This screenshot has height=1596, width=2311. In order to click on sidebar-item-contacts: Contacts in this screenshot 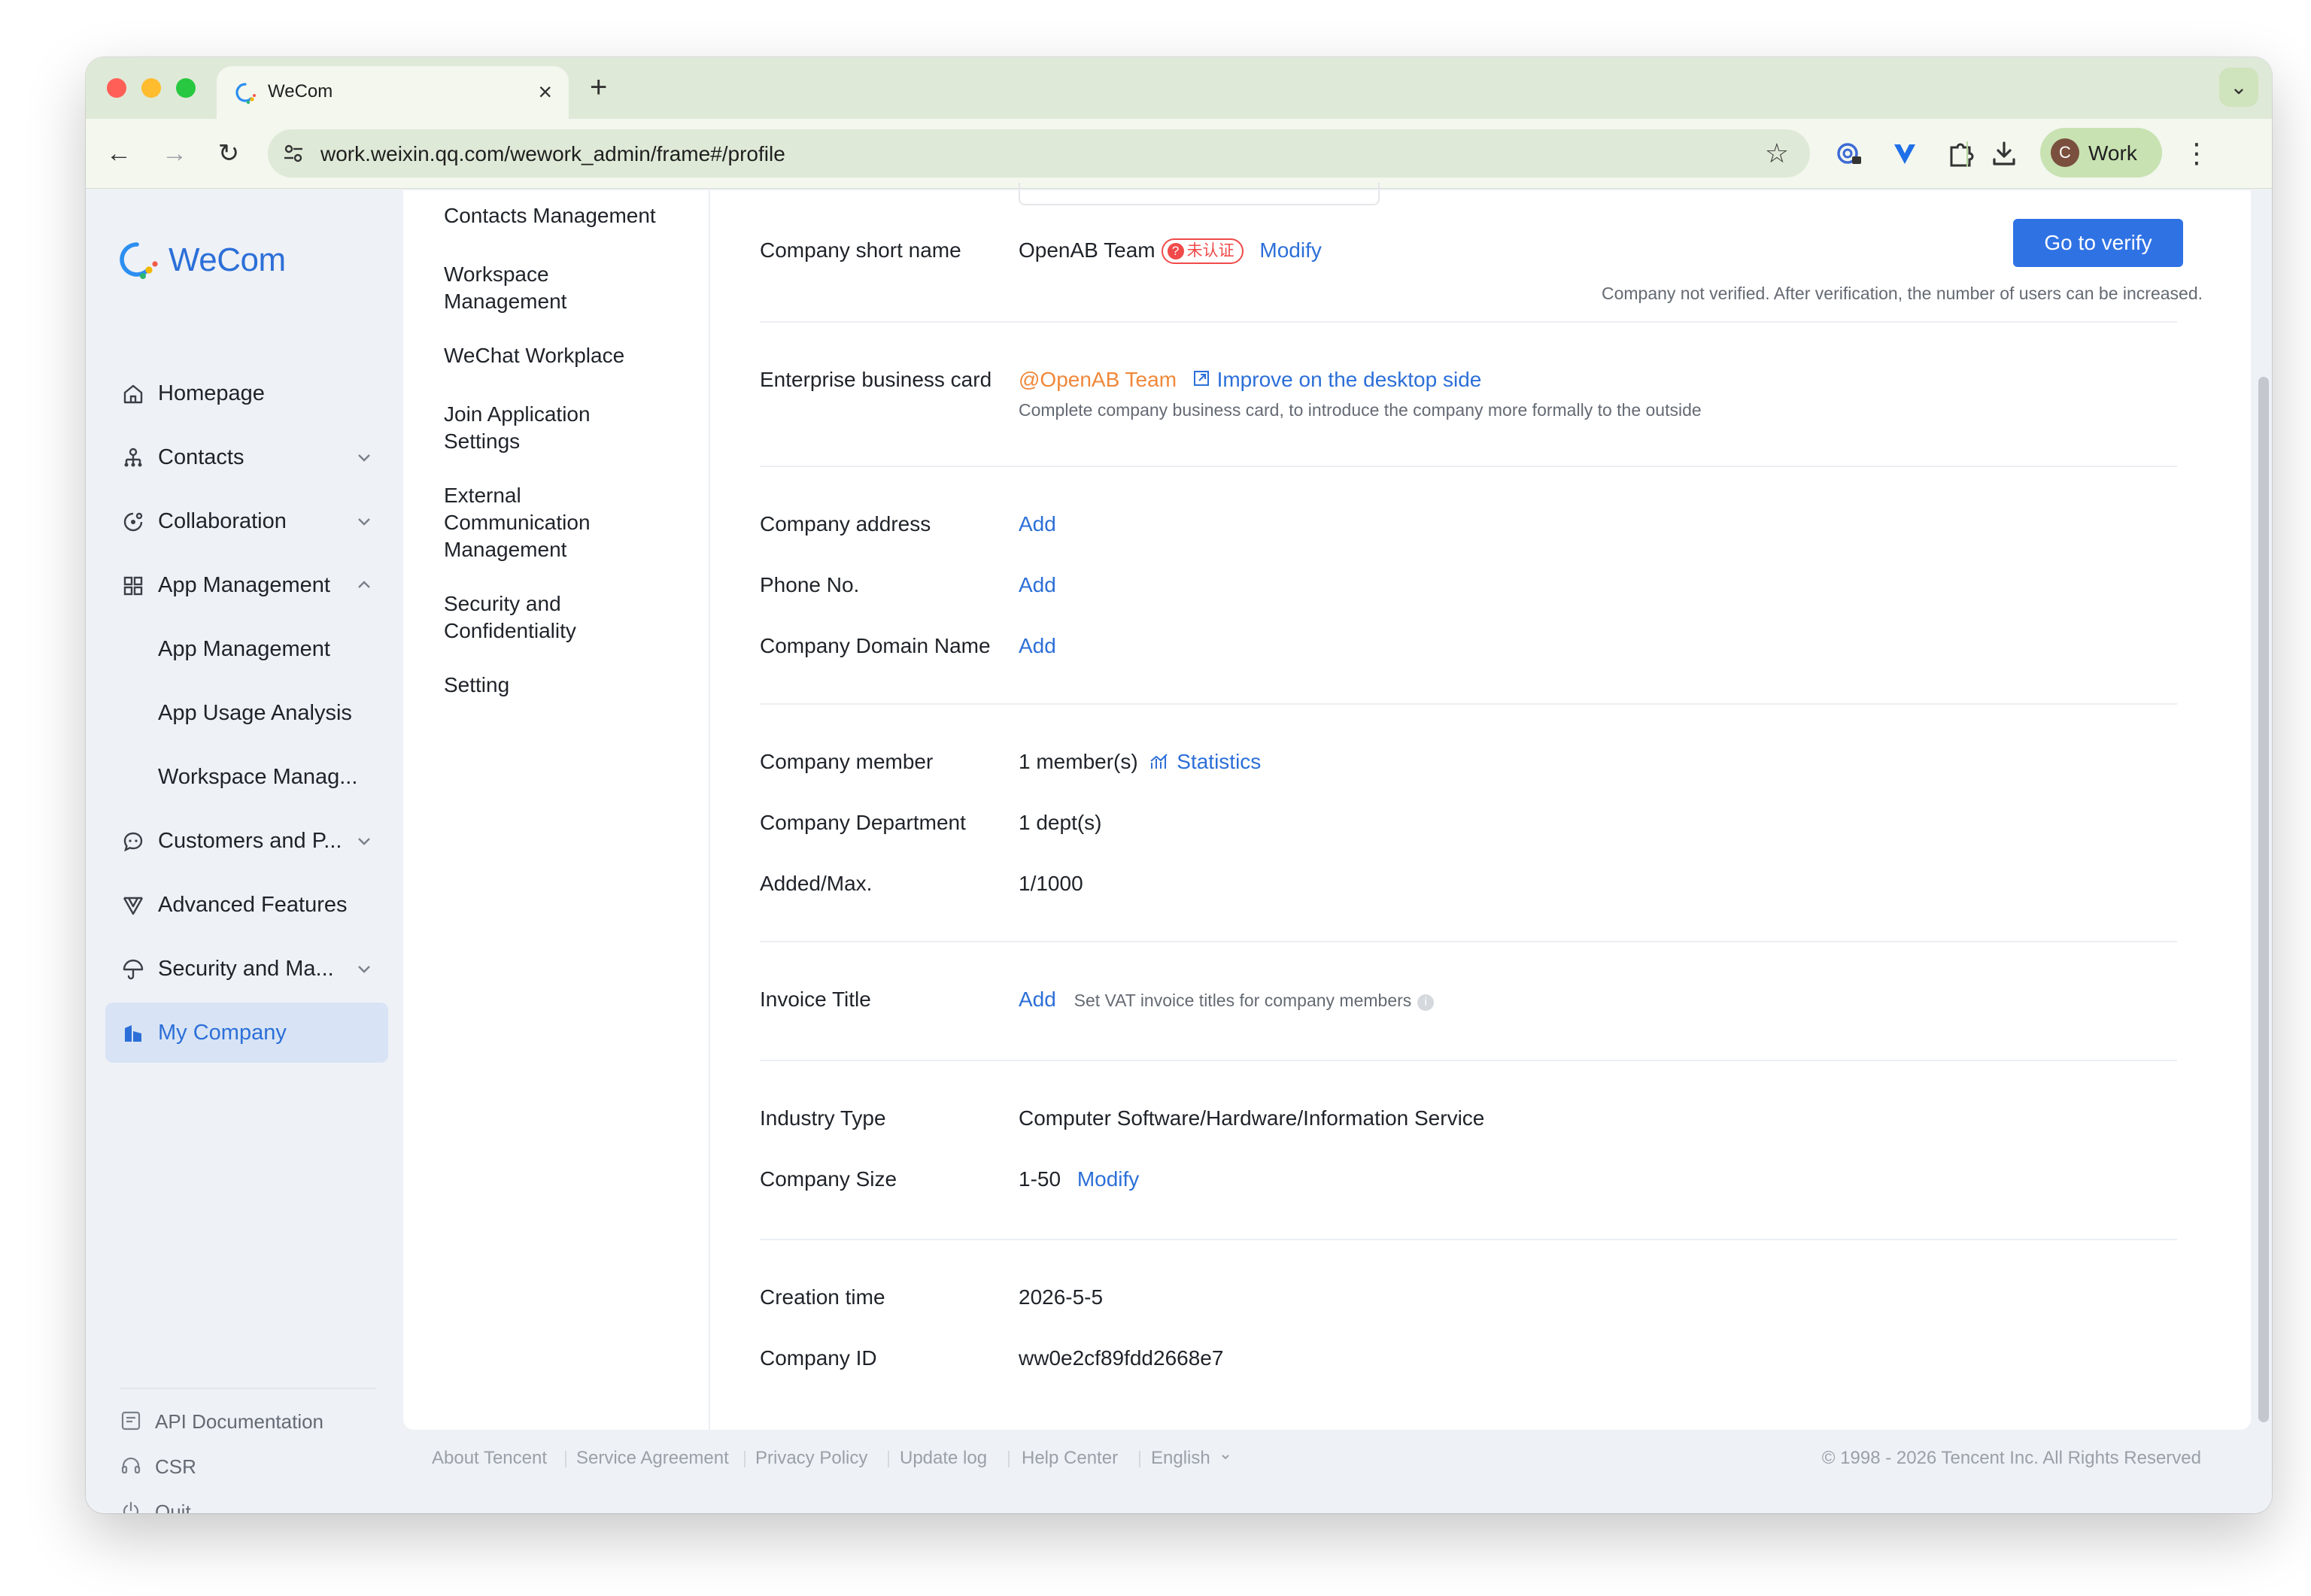, I will do `click(247, 457)`.